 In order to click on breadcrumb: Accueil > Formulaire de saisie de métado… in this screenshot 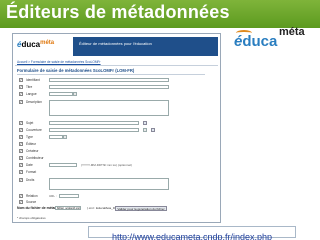, I will do `click(59, 62)`.